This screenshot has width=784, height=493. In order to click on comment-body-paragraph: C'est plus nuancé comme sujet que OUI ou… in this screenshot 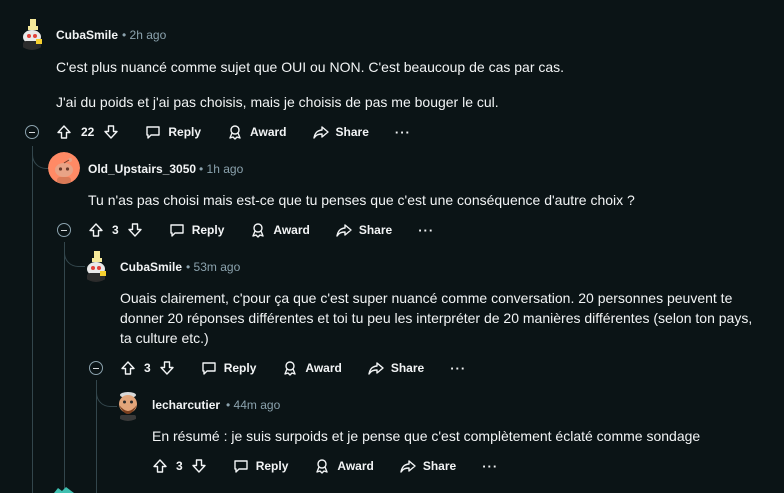, I will do `click(310, 67)`.